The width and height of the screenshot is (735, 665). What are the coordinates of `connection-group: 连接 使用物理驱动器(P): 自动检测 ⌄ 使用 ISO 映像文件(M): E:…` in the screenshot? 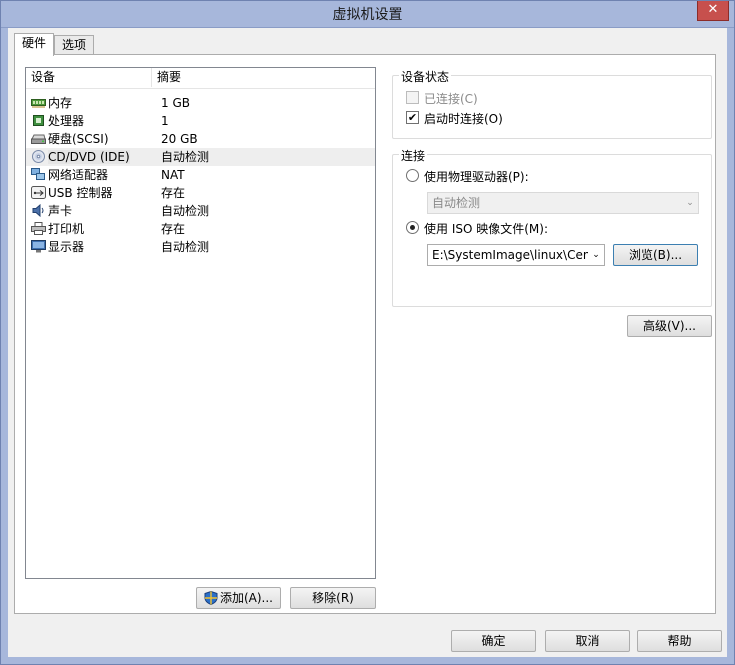 It's located at (552, 227).